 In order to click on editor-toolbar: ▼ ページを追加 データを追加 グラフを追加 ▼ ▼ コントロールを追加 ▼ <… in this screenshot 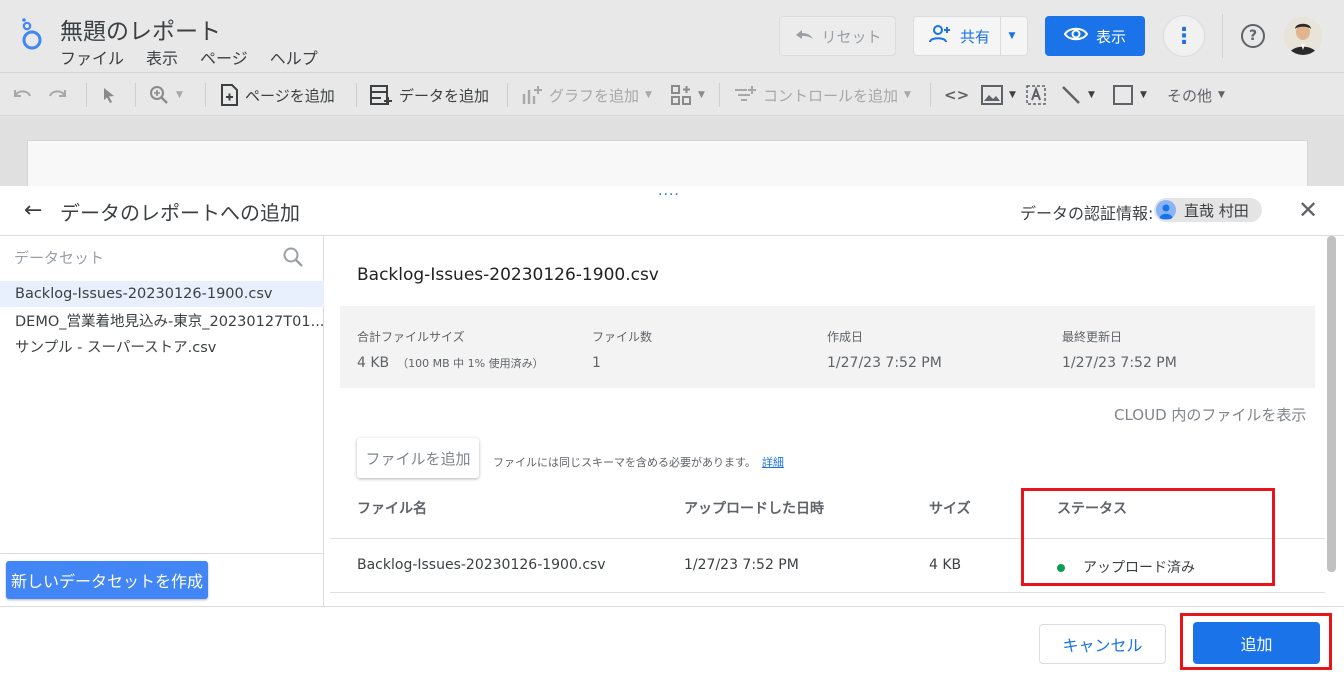, I will do `click(672, 94)`.